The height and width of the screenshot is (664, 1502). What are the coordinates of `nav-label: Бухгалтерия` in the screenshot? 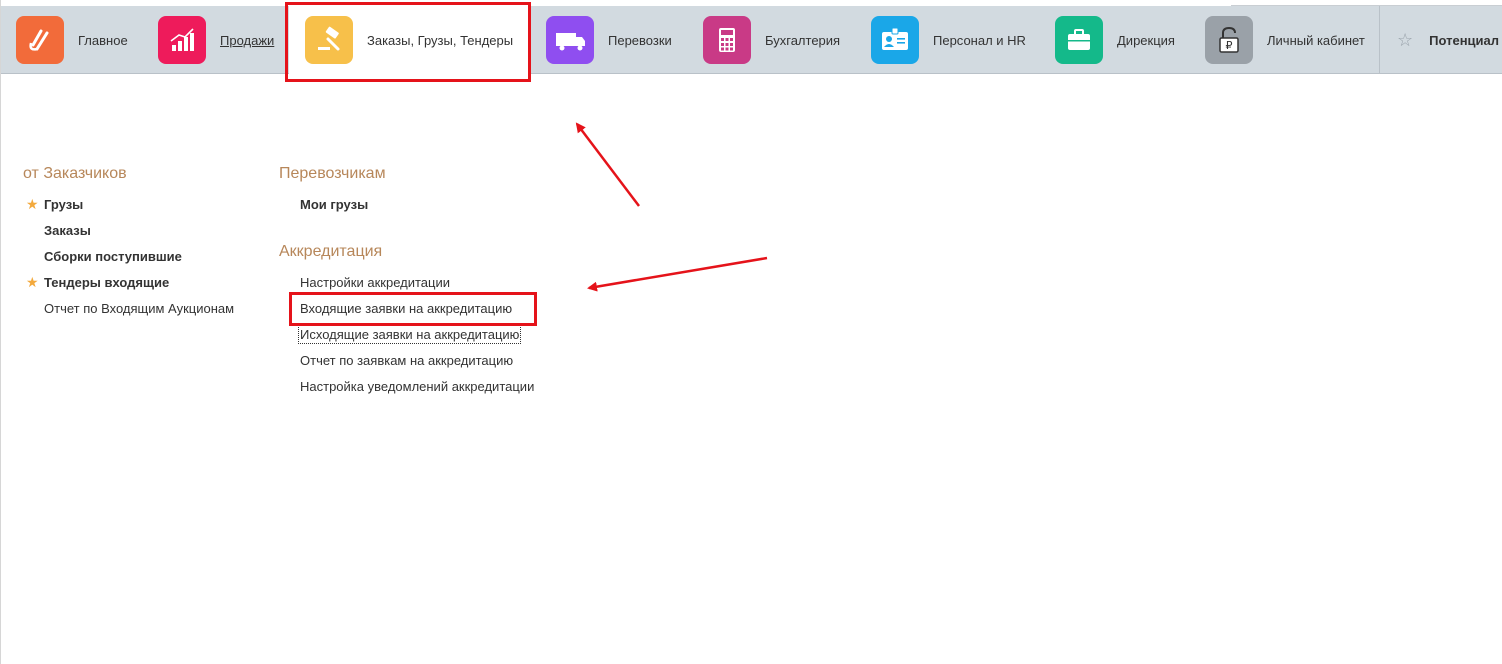 It's located at (803, 40).